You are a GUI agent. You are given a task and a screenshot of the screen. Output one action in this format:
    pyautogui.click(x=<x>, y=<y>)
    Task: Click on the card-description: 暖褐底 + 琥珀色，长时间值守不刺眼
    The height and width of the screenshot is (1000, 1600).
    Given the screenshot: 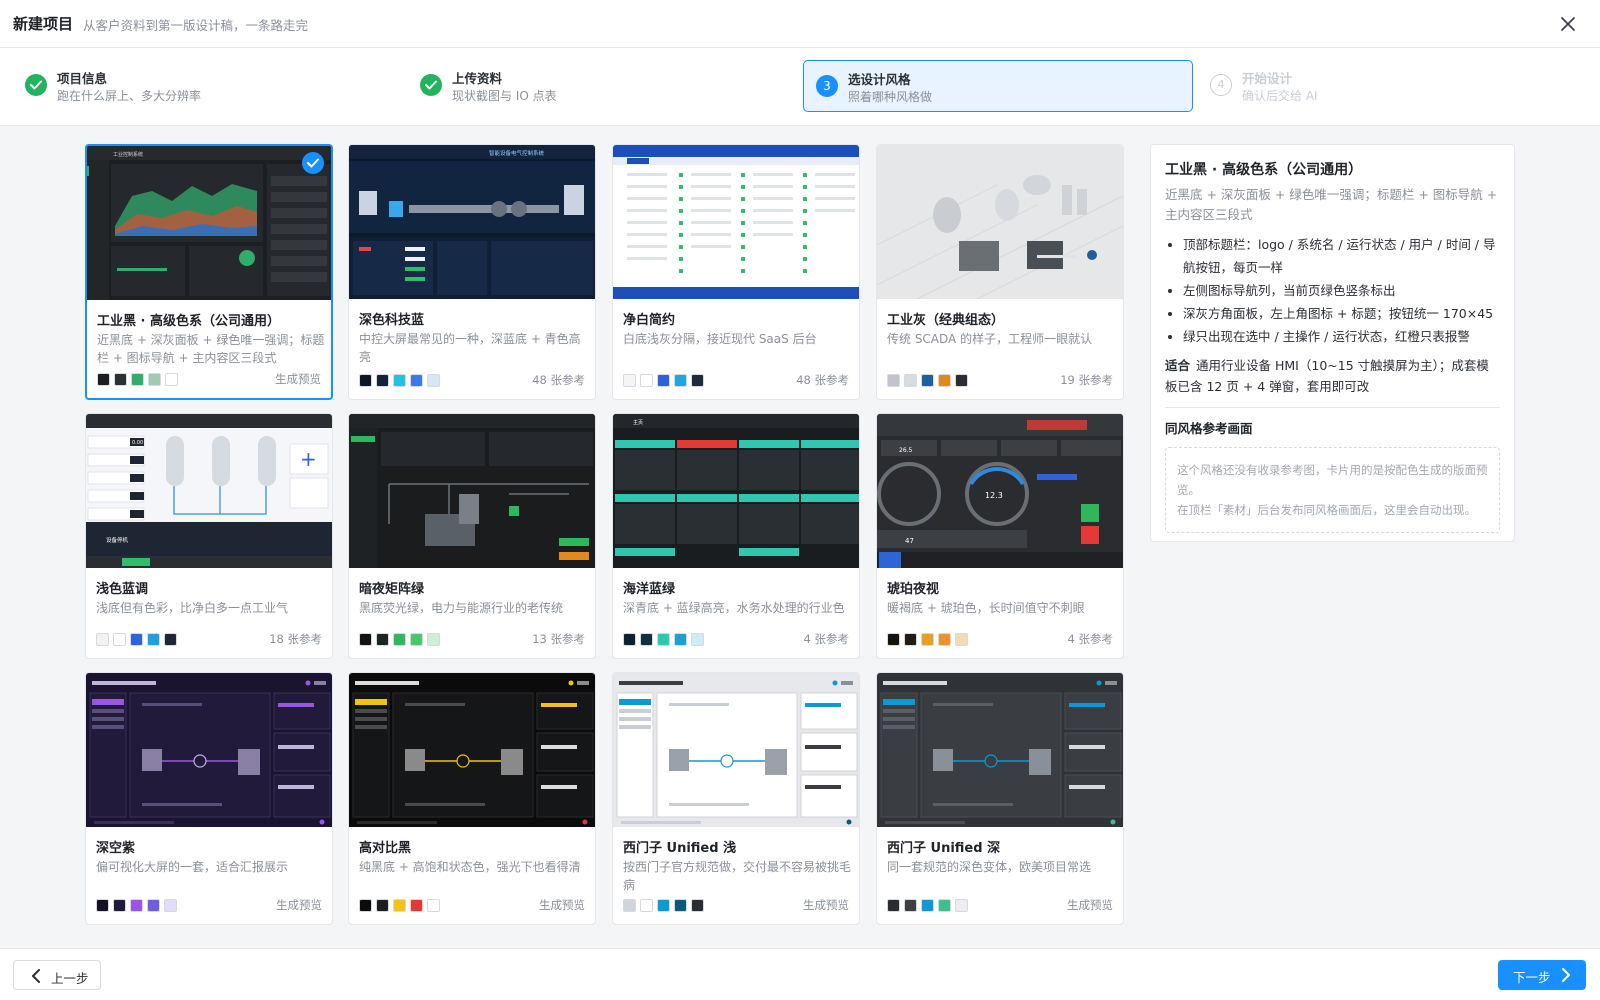 What is the action you would take?
    pyautogui.click(x=986, y=608)
    